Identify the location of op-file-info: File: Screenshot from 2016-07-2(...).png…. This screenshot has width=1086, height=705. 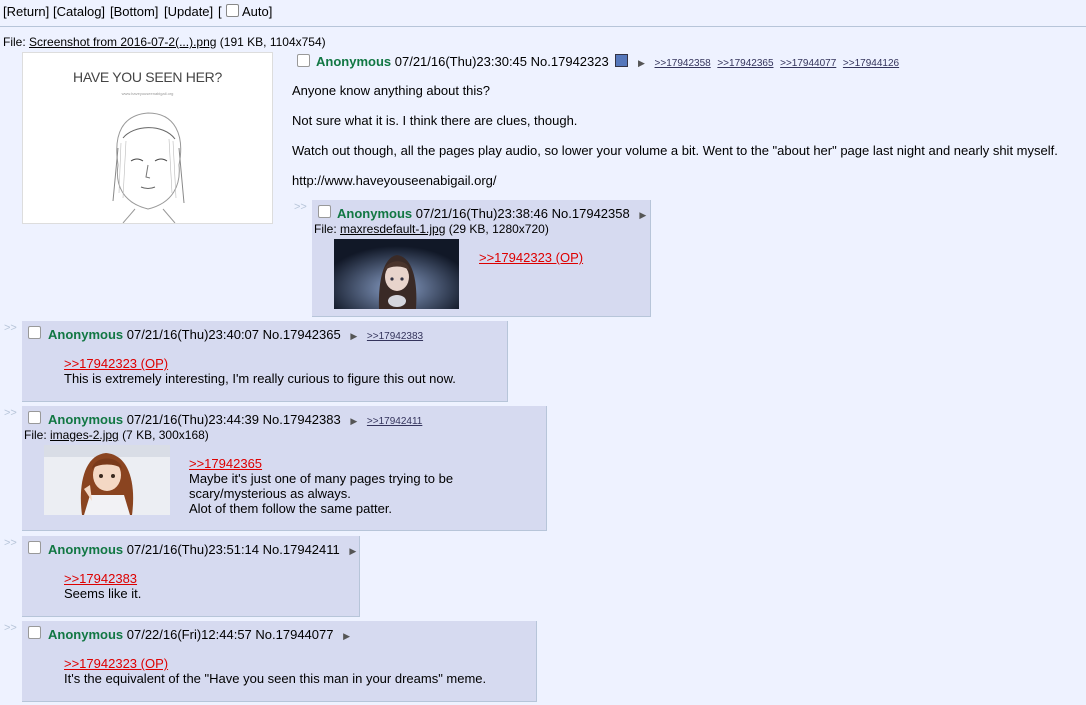
(164, 42).